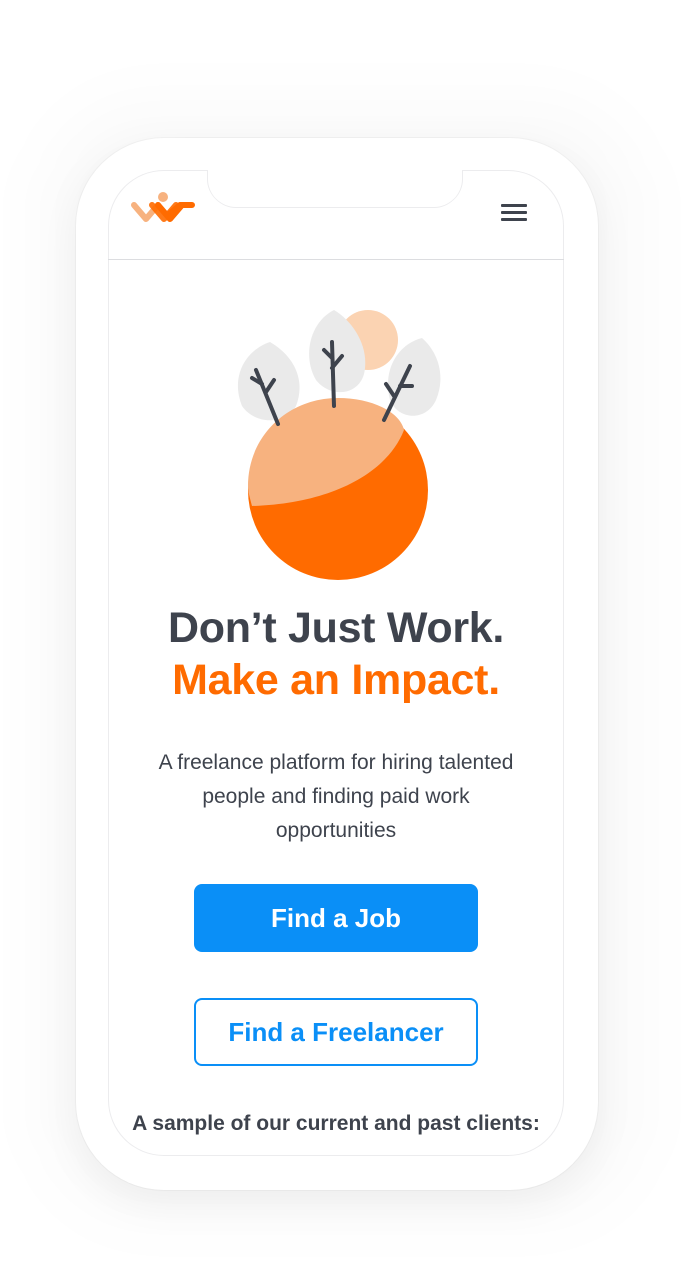 Image resolution: width=684 pixels, height=1268 pixels. What do you see at coordinates (336, 680) in the screenshot?
I see `headline-line-2: Make an Impact.` at bounding box center [336, 680].